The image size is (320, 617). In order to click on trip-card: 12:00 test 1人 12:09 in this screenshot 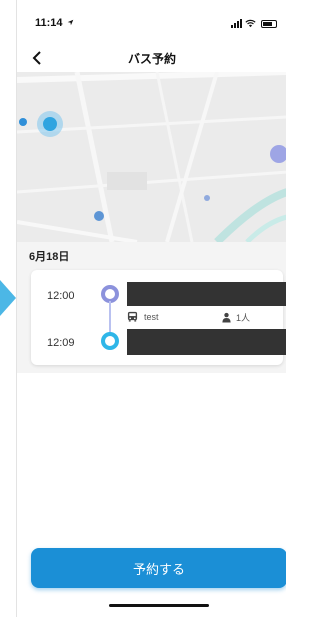, I will do `click(158, 317)`.